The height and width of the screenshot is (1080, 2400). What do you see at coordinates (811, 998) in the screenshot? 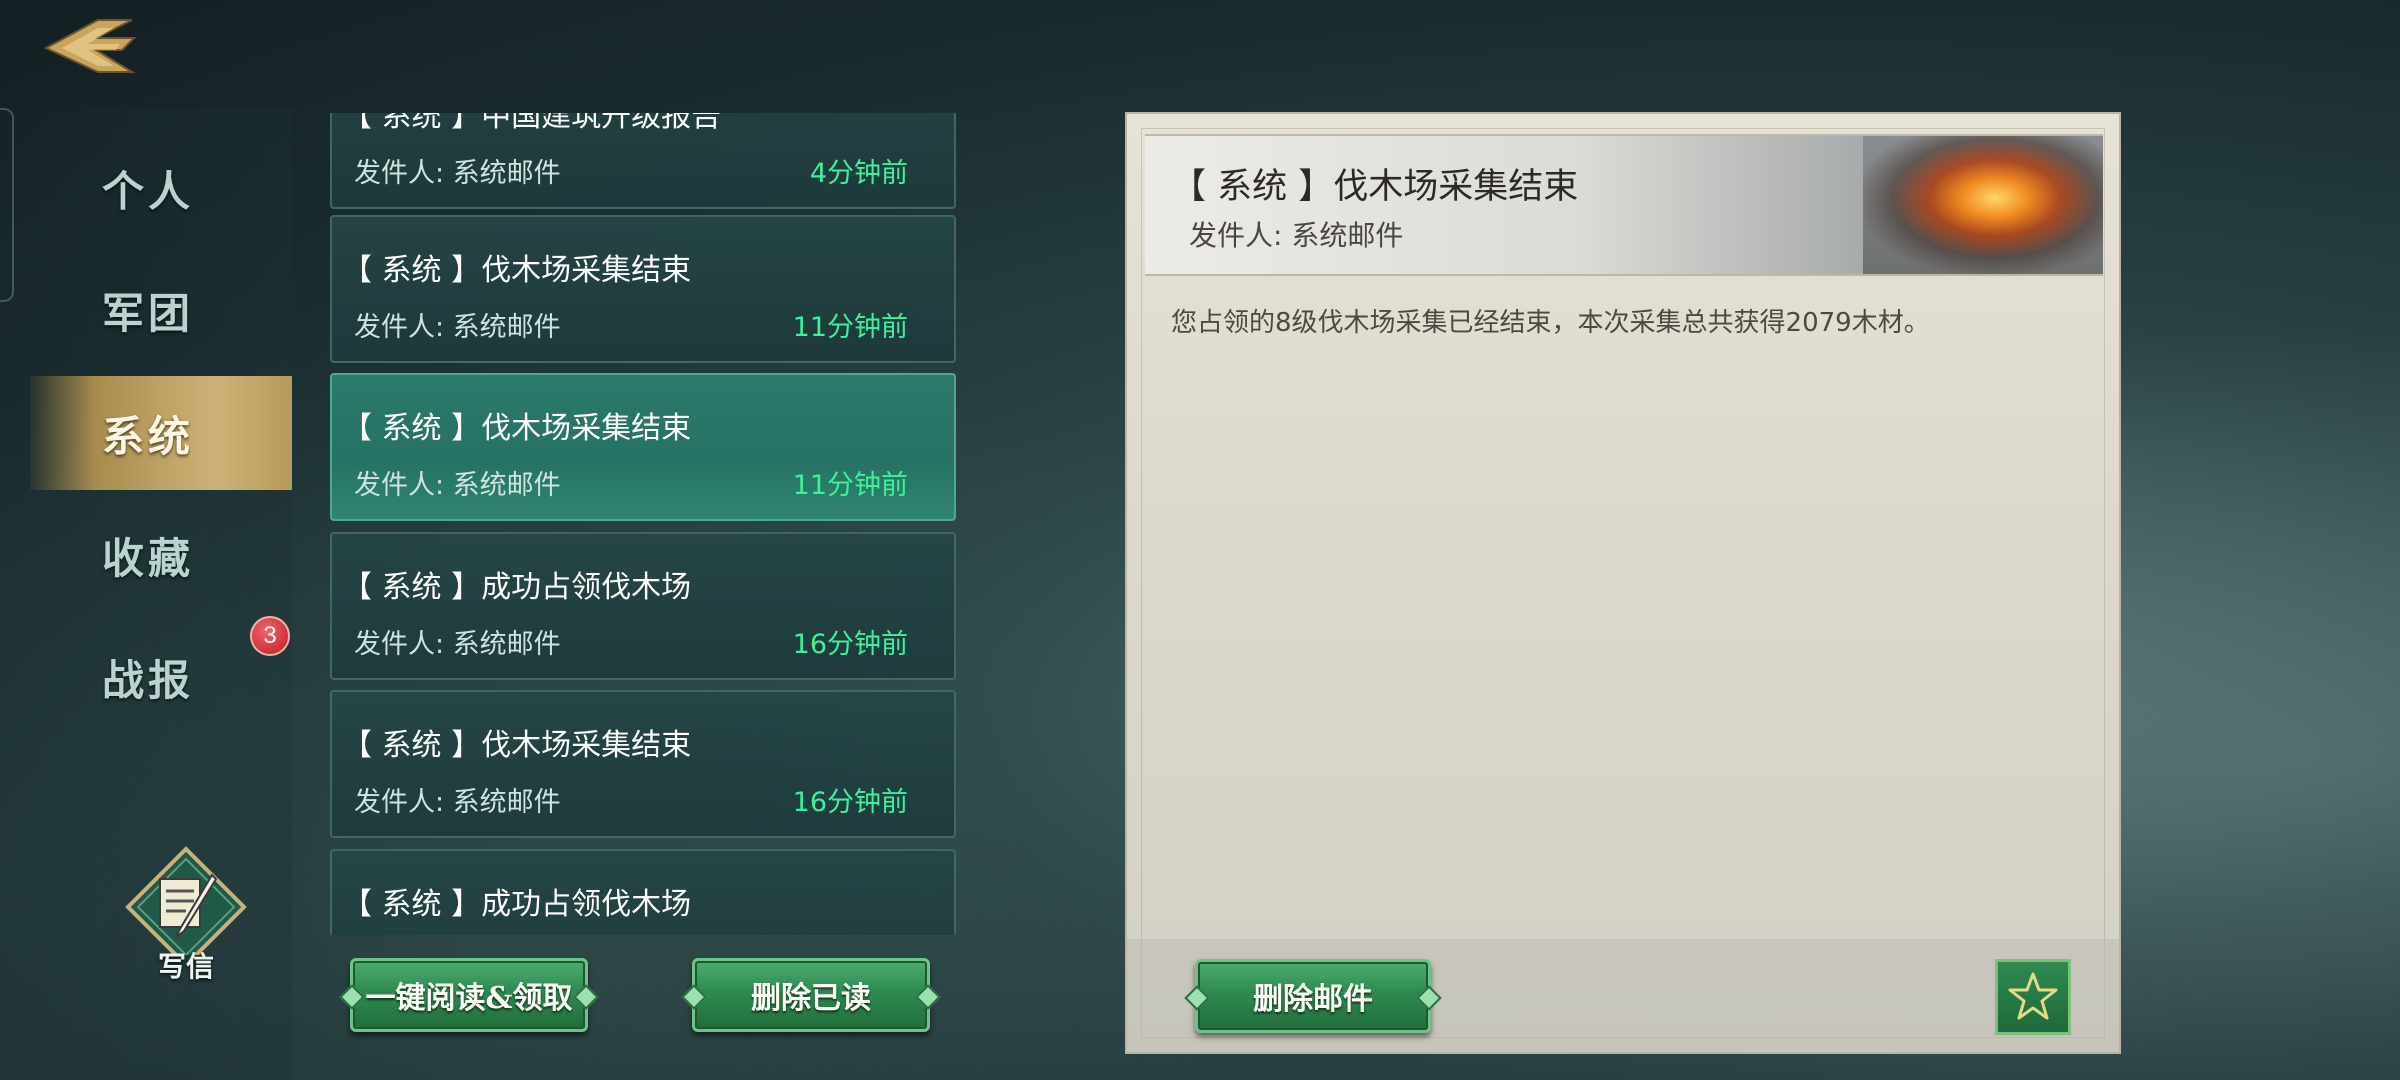
I see `delete-read-label: 删除已读` at bounding box center [811, 998].